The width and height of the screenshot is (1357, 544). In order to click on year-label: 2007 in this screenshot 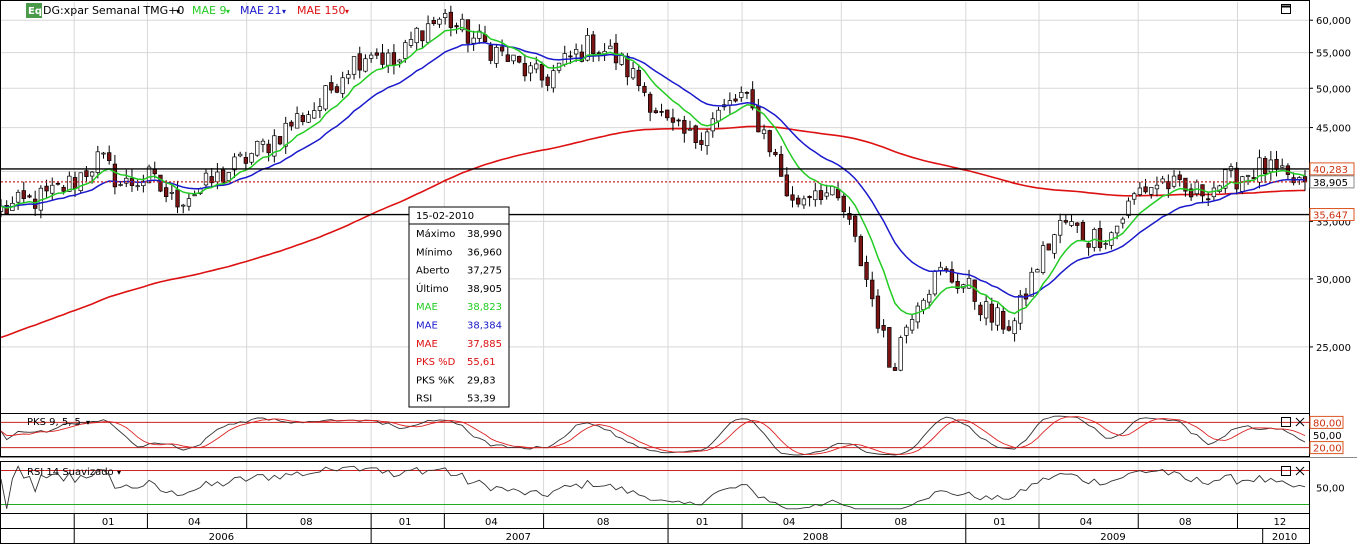, I will do `click(518, 537)`.